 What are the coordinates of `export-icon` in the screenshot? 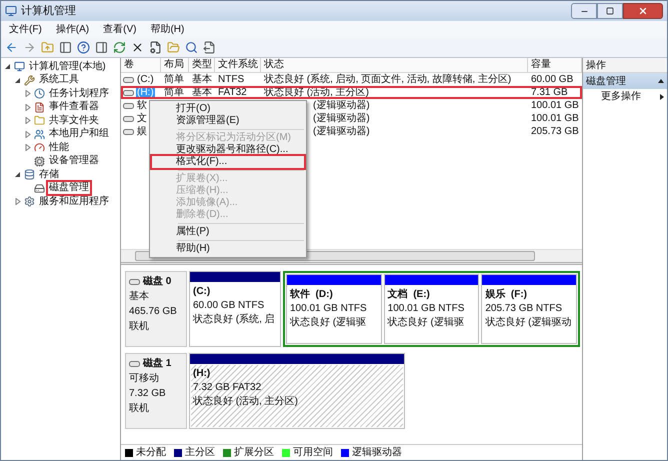 It's located at (209, 47).